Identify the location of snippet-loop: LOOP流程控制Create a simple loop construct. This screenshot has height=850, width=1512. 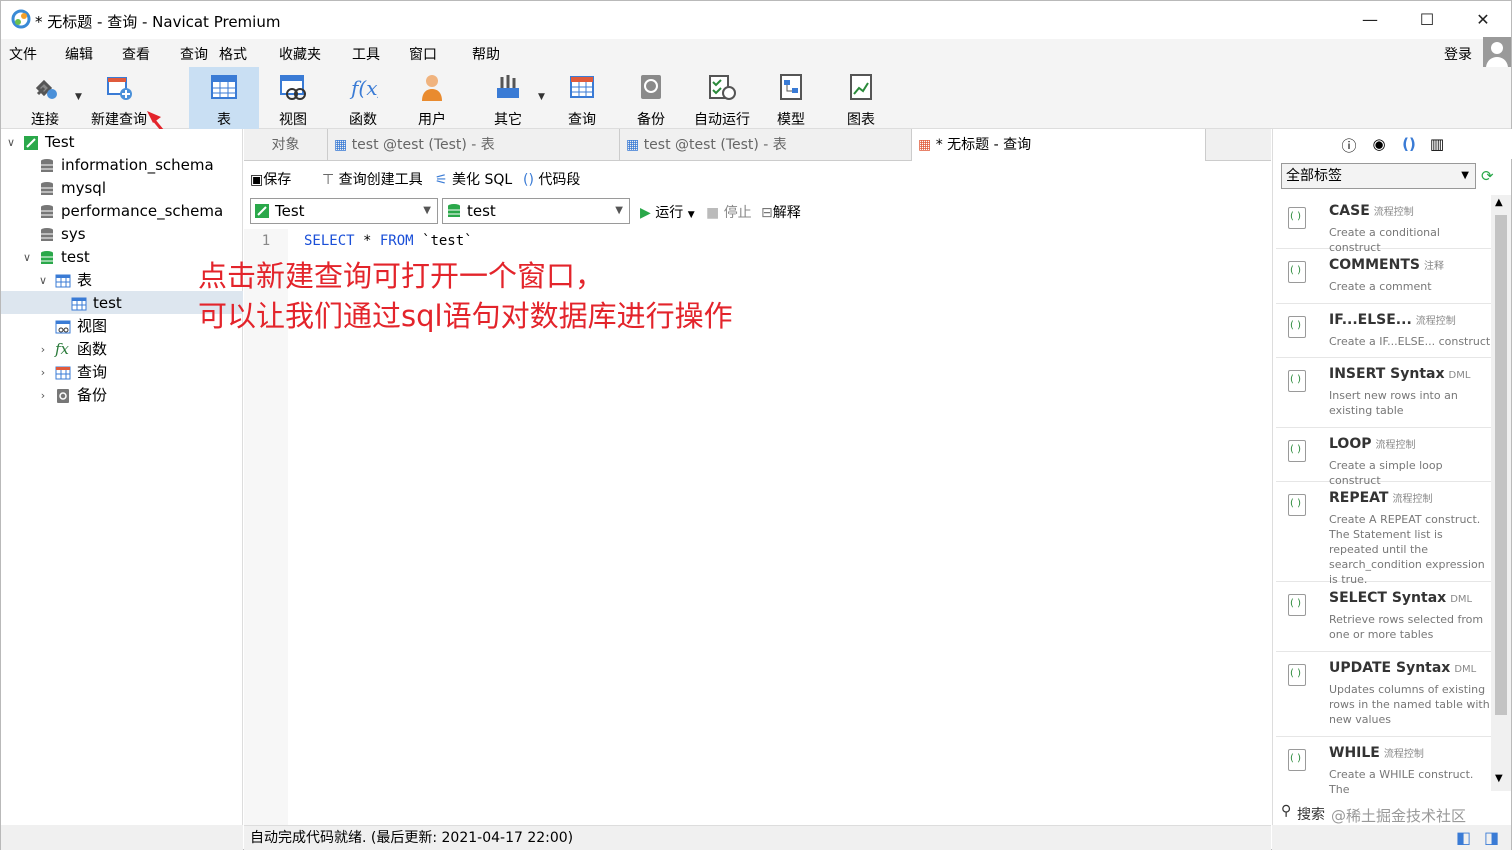
(1384, 457).